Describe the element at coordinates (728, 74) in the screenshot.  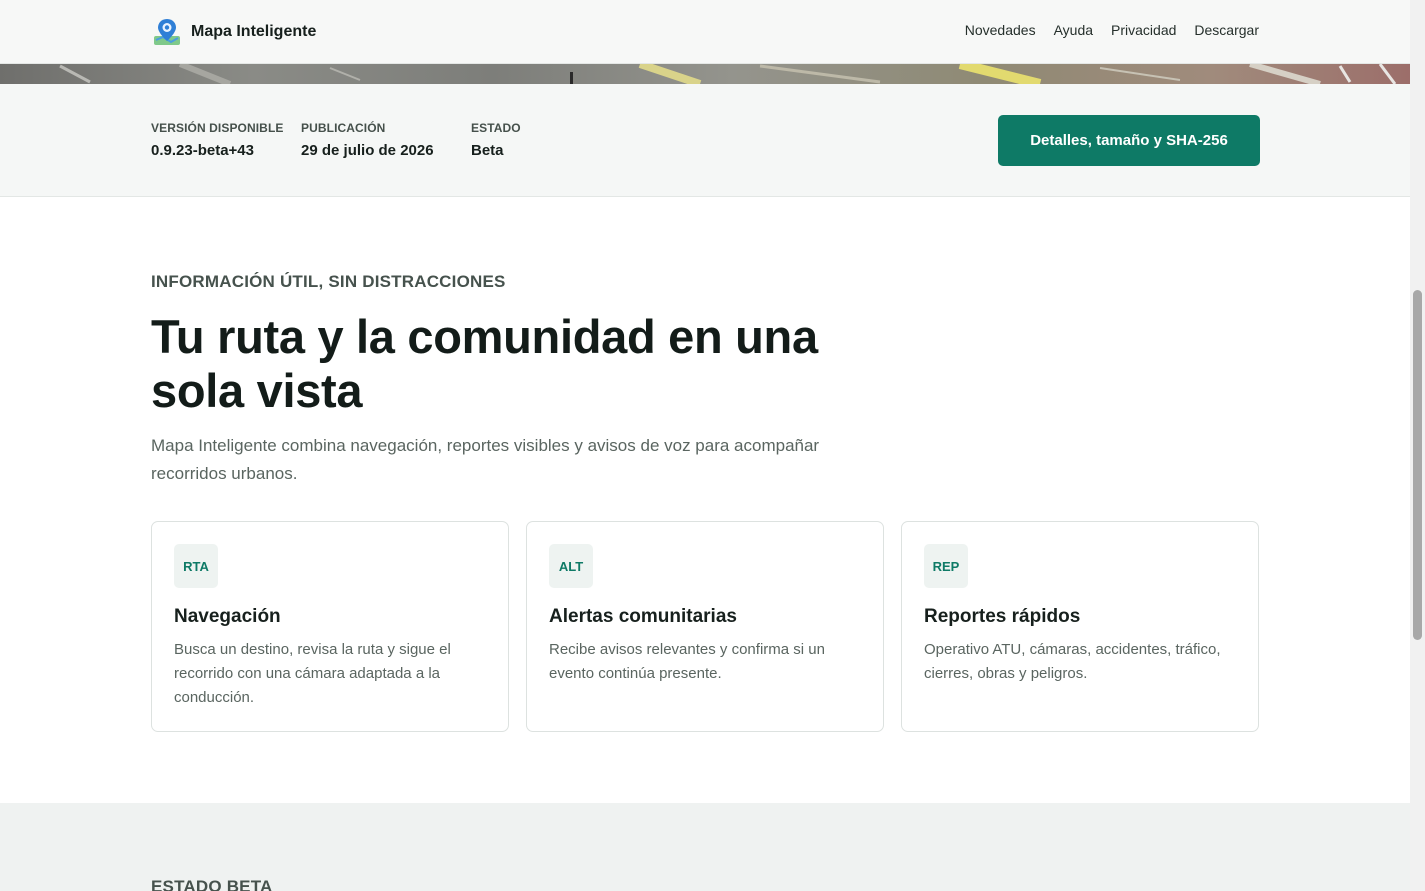
I see `map-texture-image` at that location.